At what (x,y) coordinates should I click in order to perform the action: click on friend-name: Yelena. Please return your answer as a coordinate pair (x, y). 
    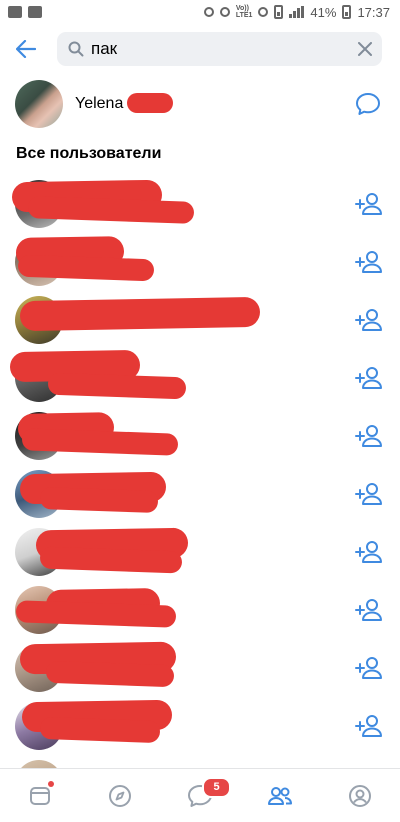
    Looking at the image, I should click on (124, 103).